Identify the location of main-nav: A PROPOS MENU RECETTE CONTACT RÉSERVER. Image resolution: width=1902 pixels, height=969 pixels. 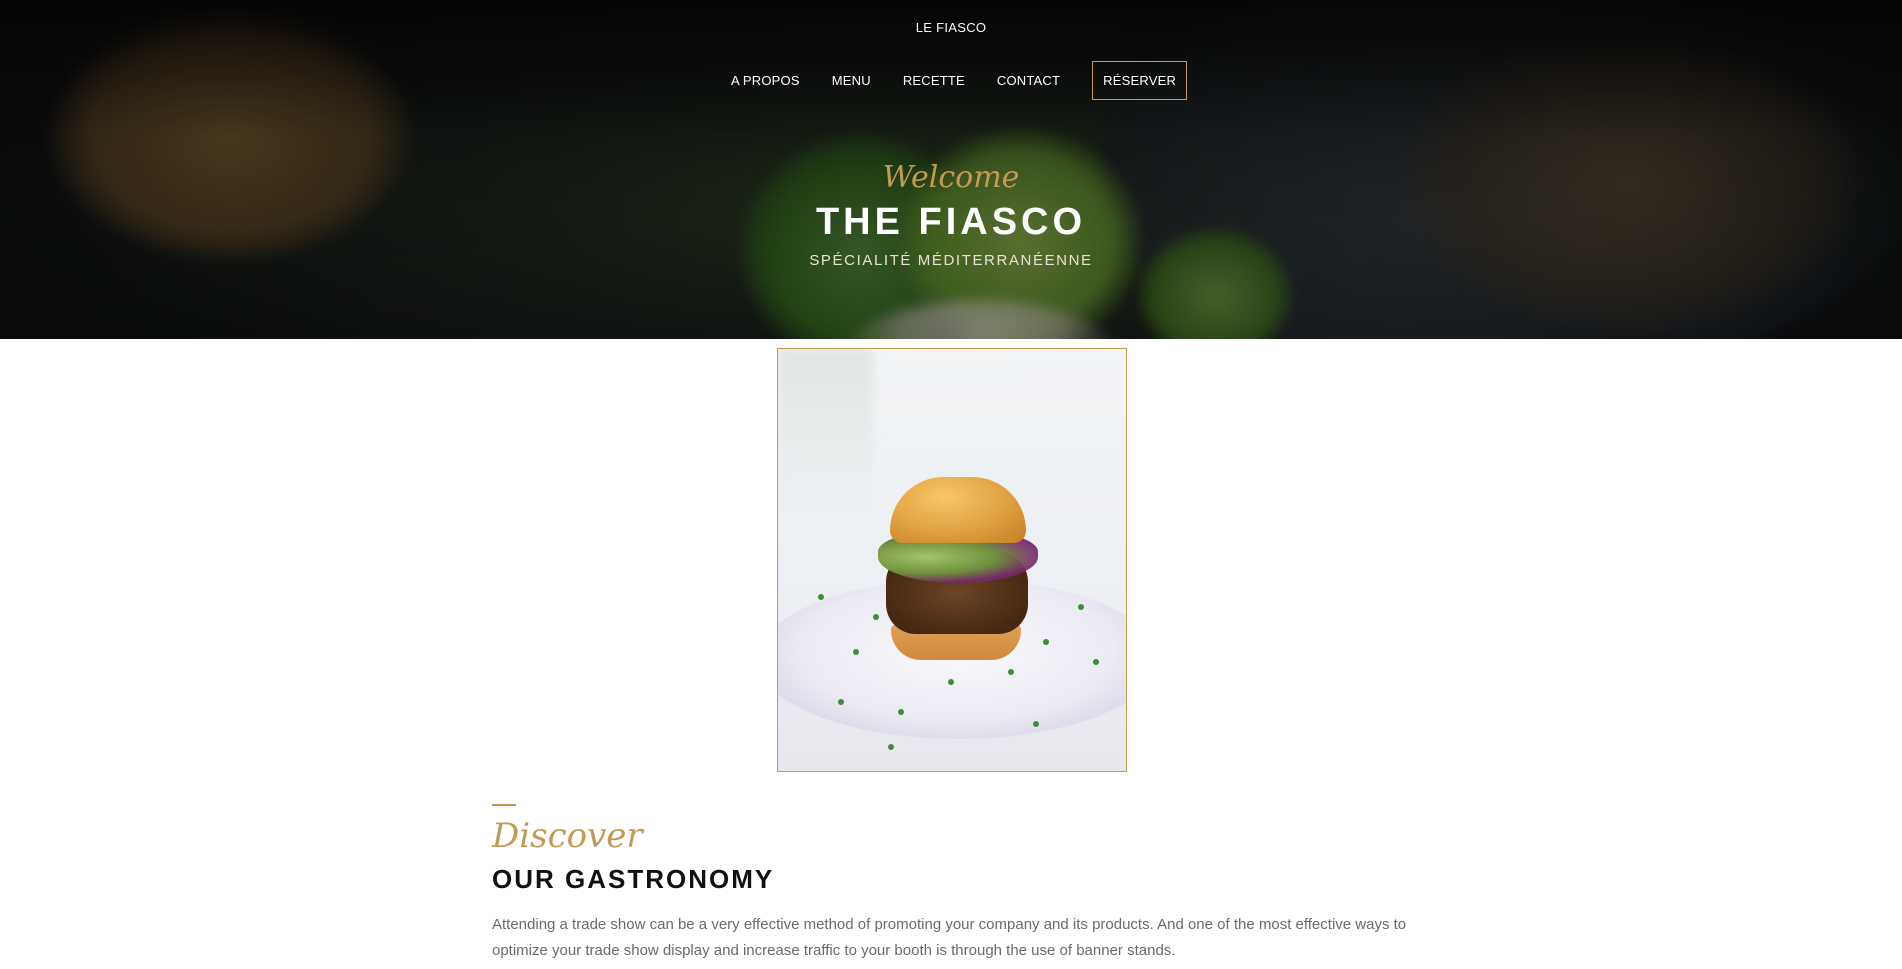
(951, 80).